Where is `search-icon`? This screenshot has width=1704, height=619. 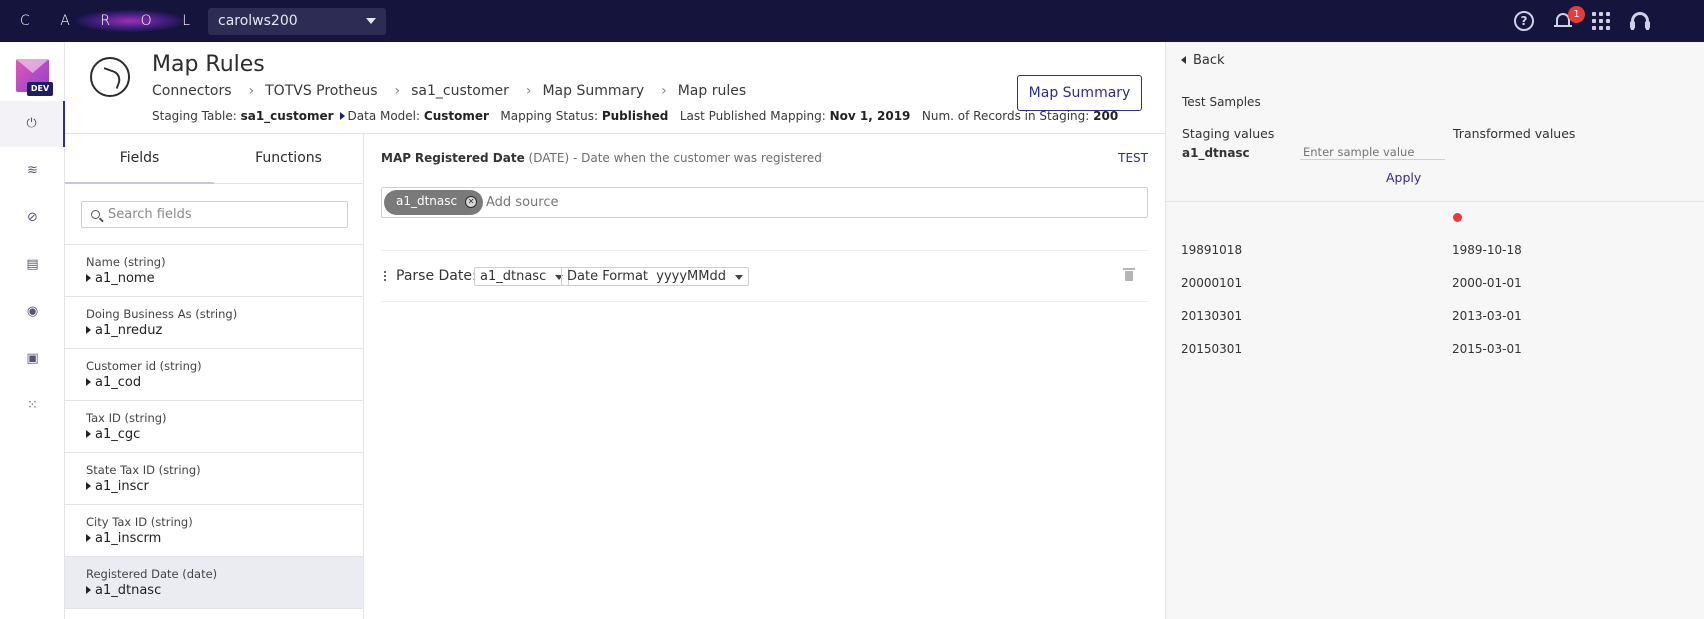
search-icon is located at coordinates (95, 214).